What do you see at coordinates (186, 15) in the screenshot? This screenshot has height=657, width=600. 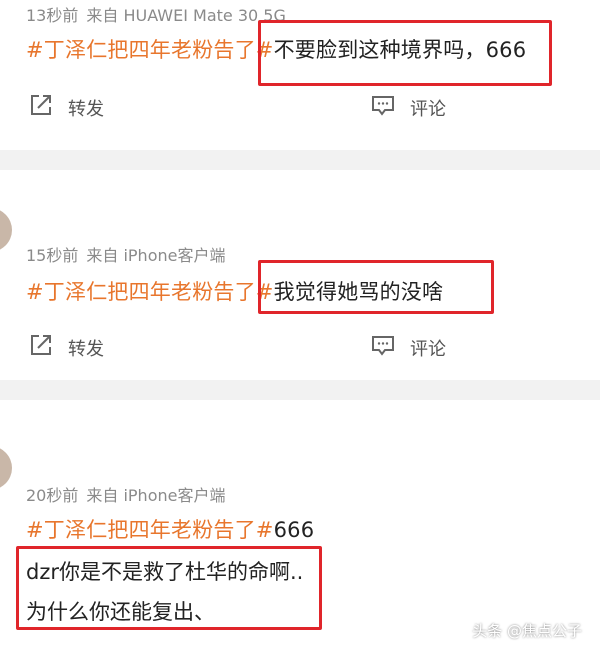 I see `post-source: 来自 HUAWEI Mate 30 5G` at bounding box center [186, 15].